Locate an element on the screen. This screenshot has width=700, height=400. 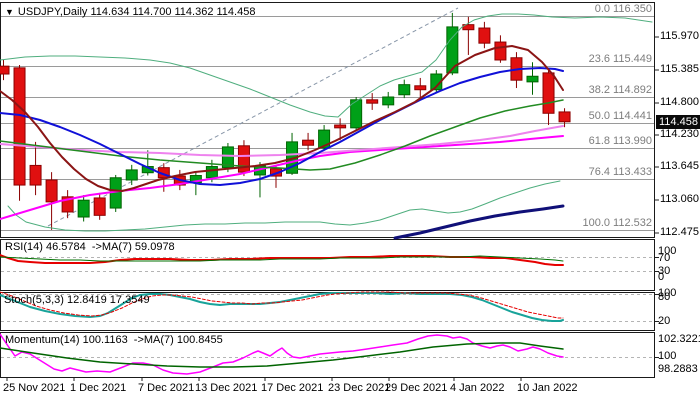
chart-ohlc-values: 114.634 114.700 114.362 114.458 is located at coordinates (173, 12).